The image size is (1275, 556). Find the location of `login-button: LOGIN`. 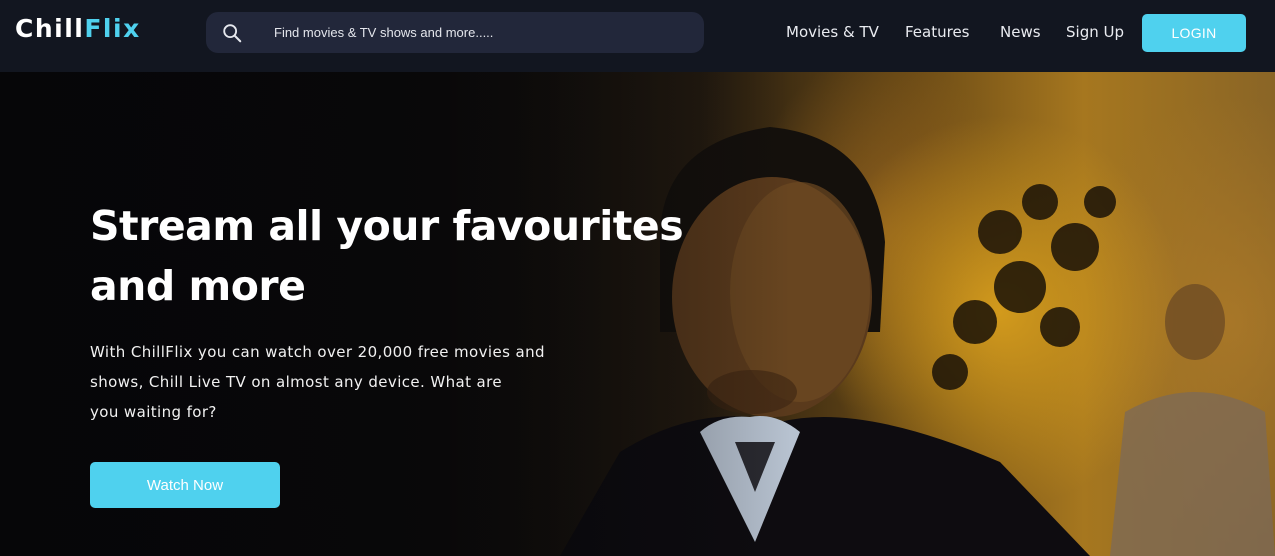

login-button: LOGIN is located at coordinates (1194, 33).